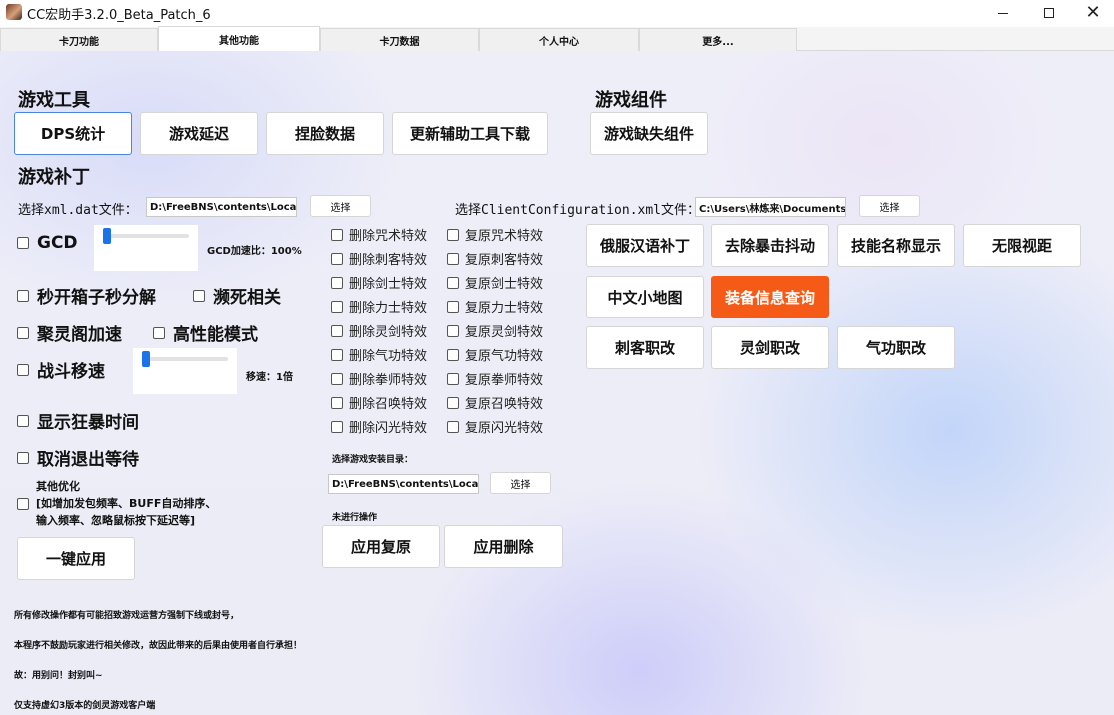 The width and height of the screenshot is (1114, 715). What do you see at coordinates (69, 332) in the screenshot?
I see `juling-checkbox: 聚灵阁加速` at bounding box center [69, 332].